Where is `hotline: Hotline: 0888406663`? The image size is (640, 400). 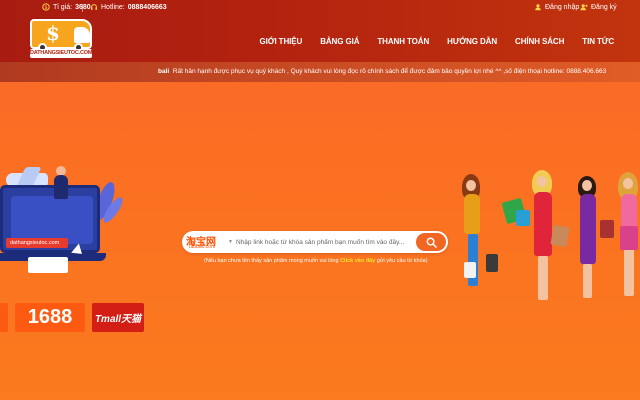
hotline: Hotline: 0888406663 is located at coordinates (128, 7).